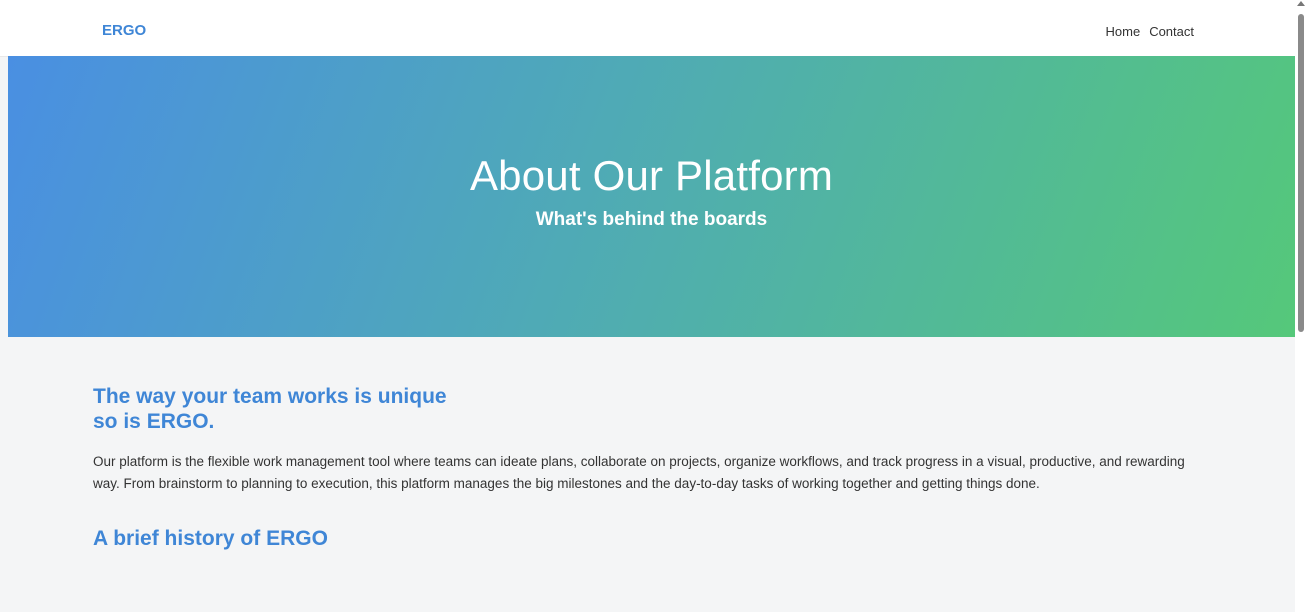 This screenshot has width=1307, height=612. Describe the element at coordinates (651, 219) in the screenshot. I see `hero-subtitle: What's behind the boards` at that location.